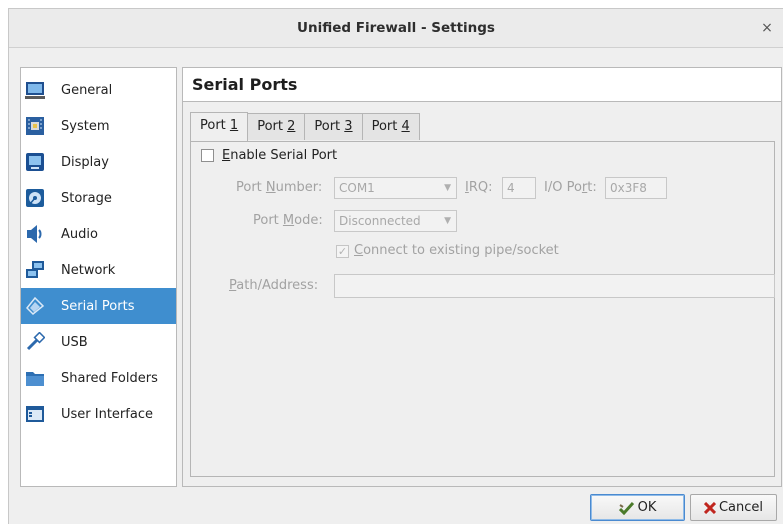 Image resolution: width=783 pixels, height=524 pixels. Describe the element at coordinates (74, 342) in the screenshot. I see `sidebar-item-label: USB` at that location.